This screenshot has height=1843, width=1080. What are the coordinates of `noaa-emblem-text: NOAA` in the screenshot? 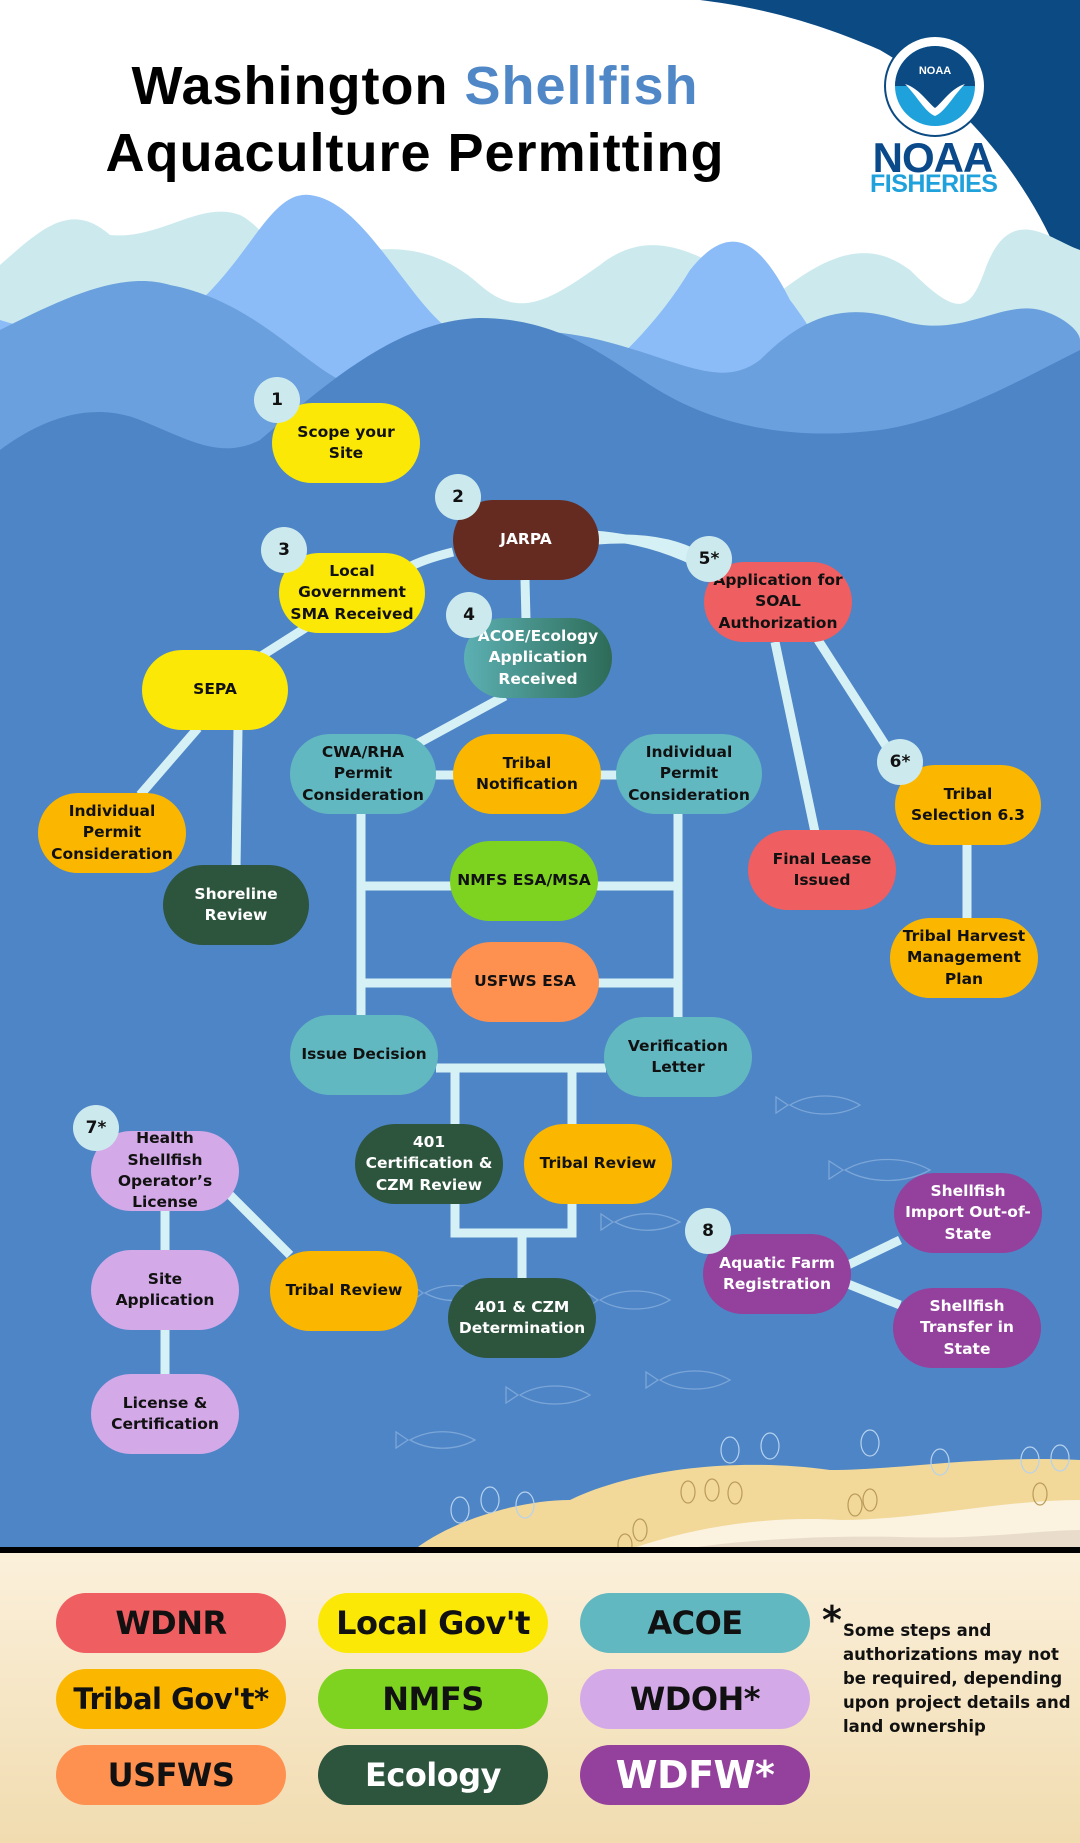 It's located at (935, 71).